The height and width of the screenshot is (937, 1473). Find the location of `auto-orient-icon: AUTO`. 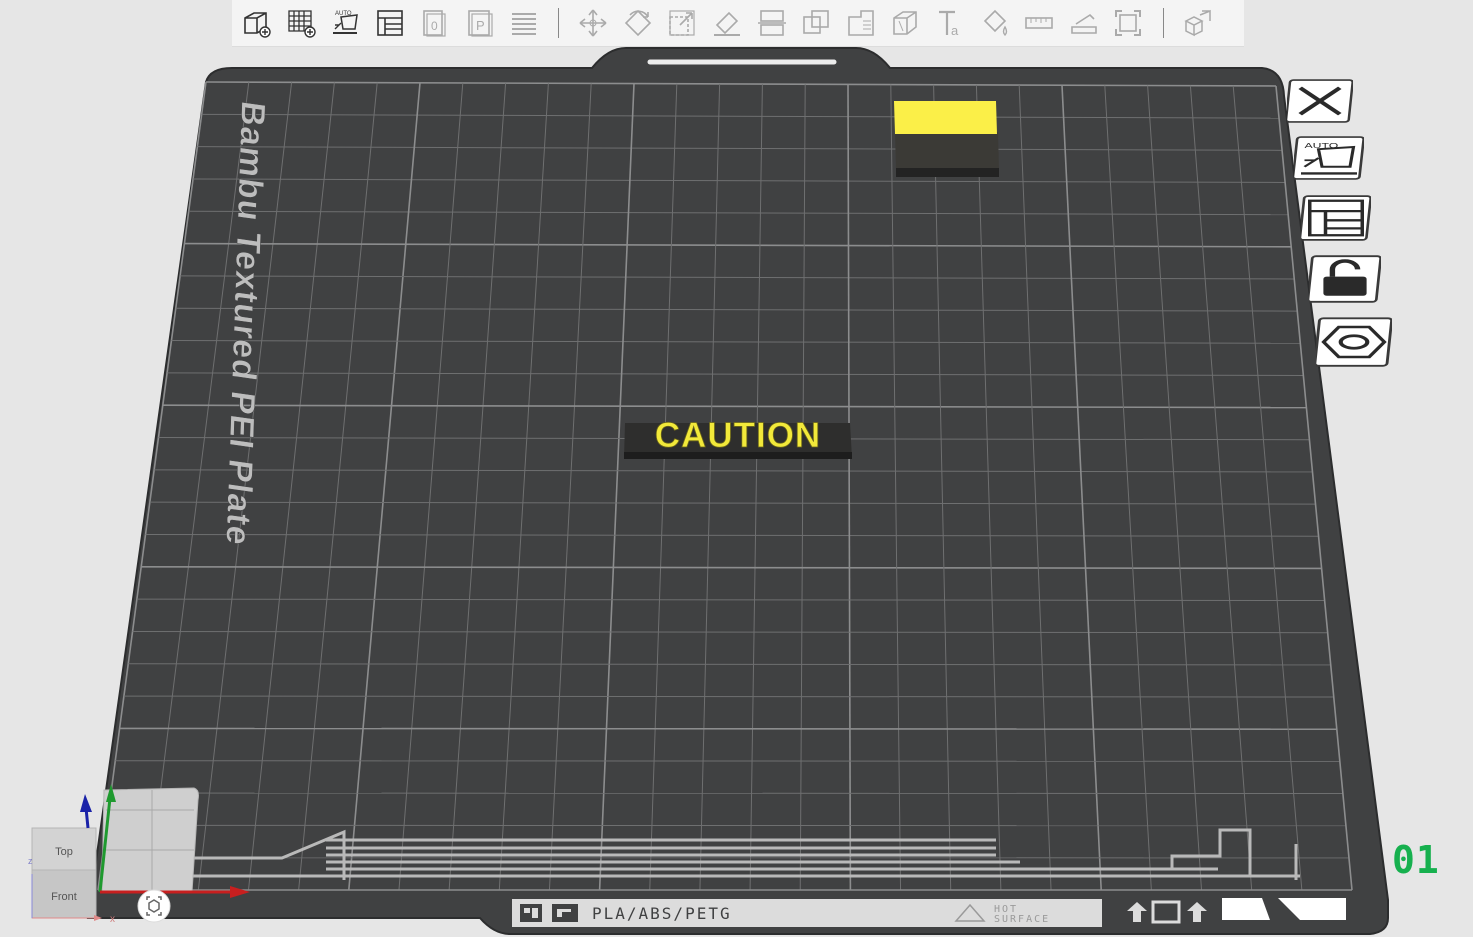

auto-orient-icon: AUTO is located at coordinates (346, 22).